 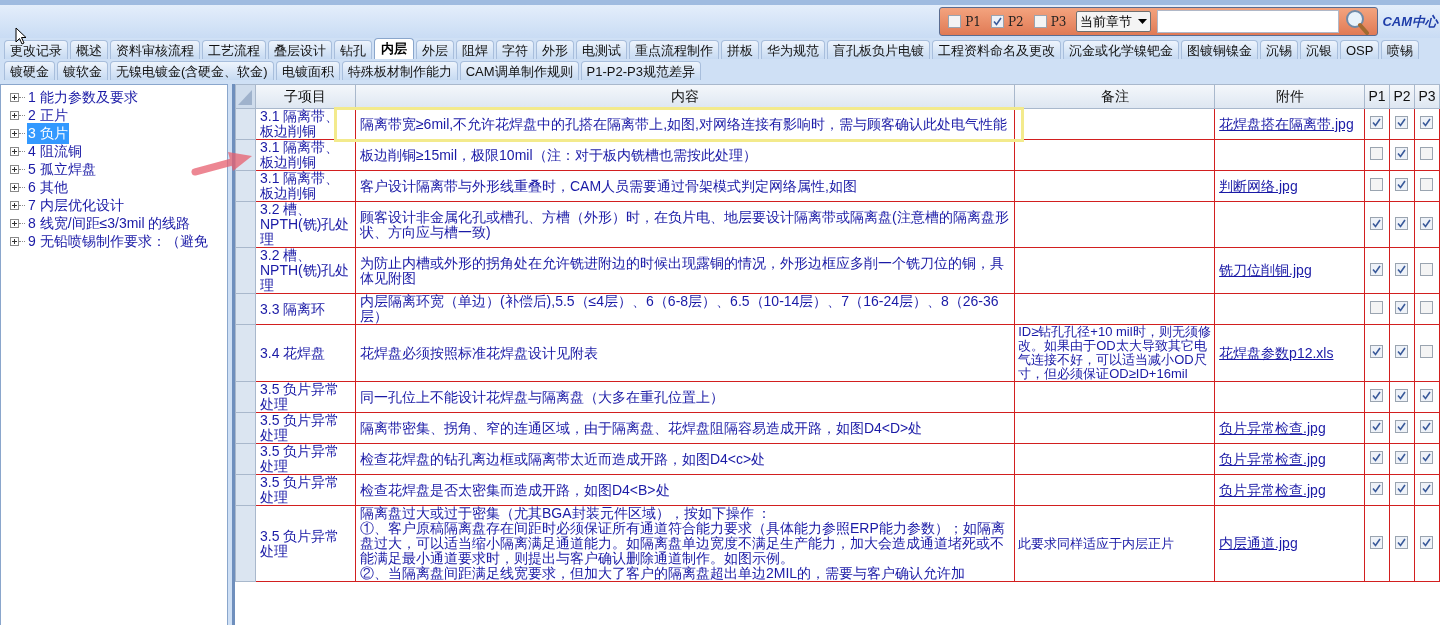 I want to click on tab: 概述, so click(x=89, y=49).